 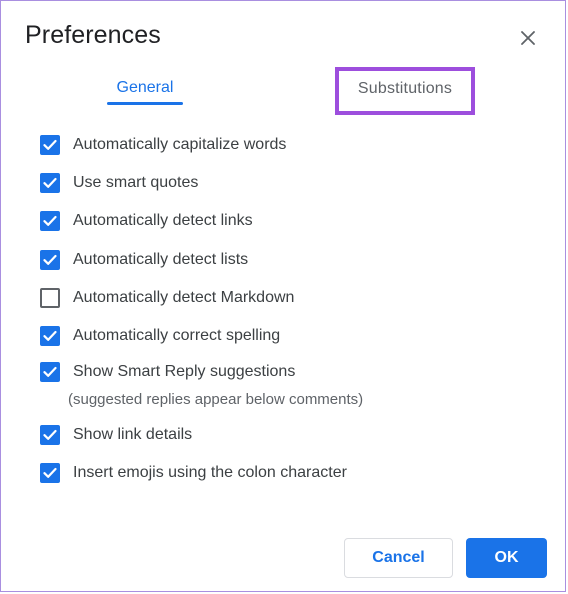 I want to click on option-label: Automatically correct spelling, so click(x=177, y=335).